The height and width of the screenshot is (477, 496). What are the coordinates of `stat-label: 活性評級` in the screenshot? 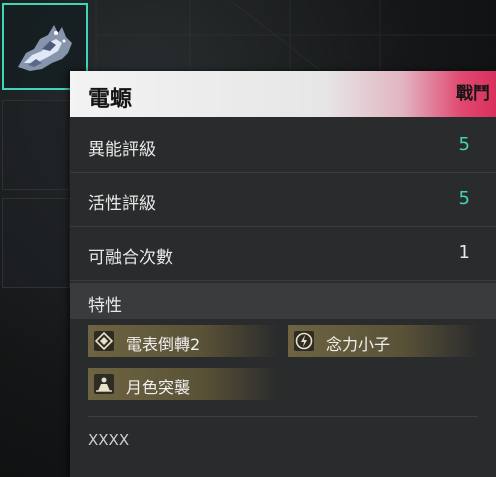 It's located at (122, 204).